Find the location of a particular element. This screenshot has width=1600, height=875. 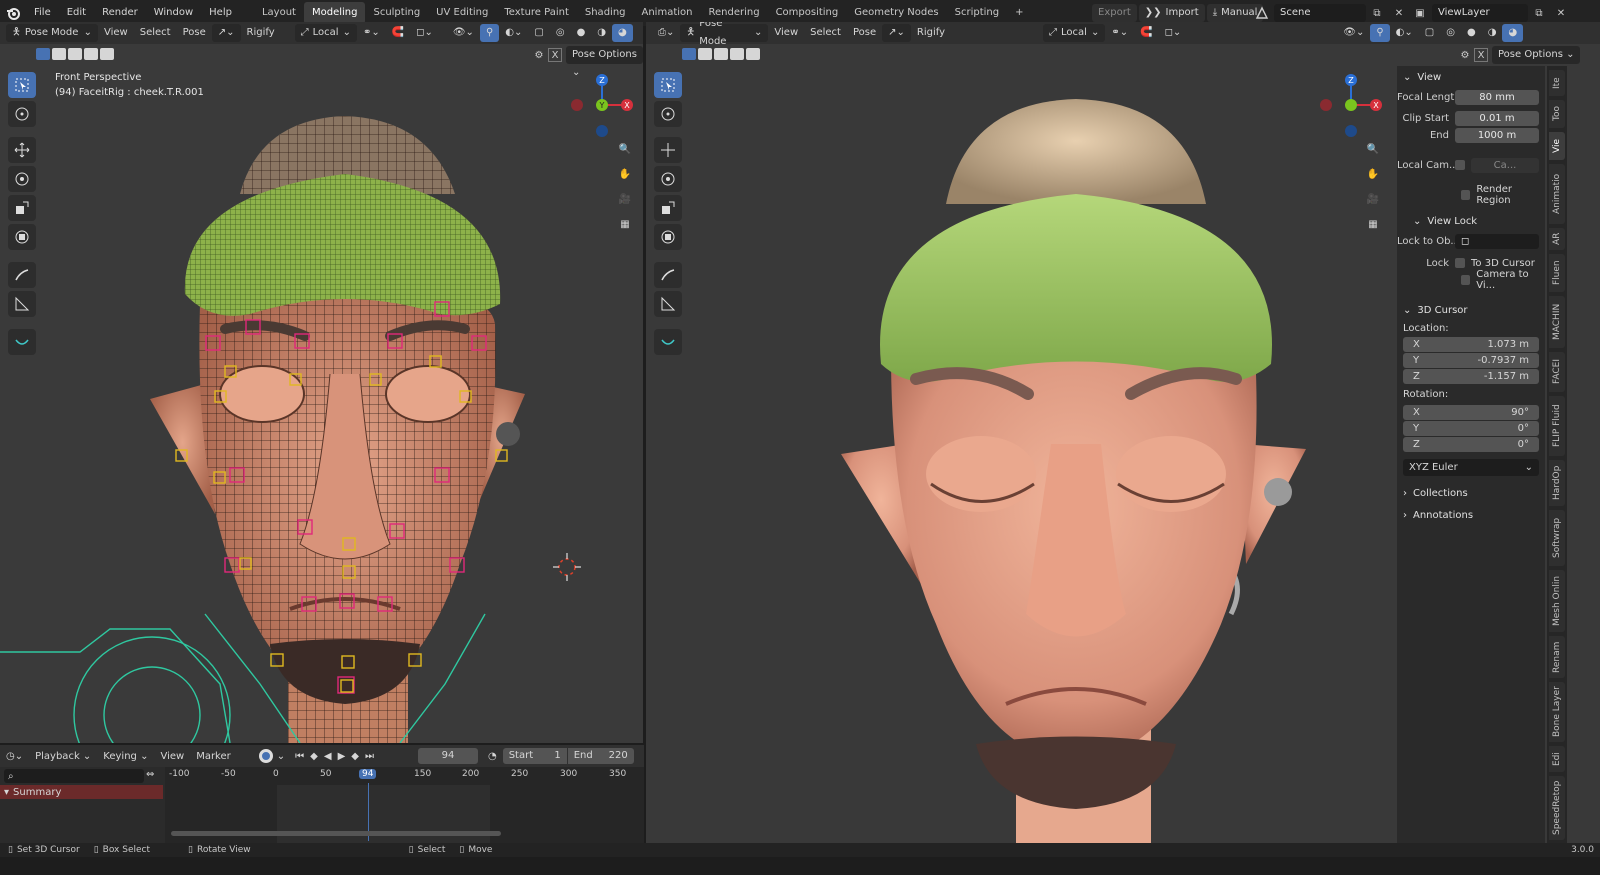

sidebar-tab-view: Vie is located at coordinates (1557, 146).